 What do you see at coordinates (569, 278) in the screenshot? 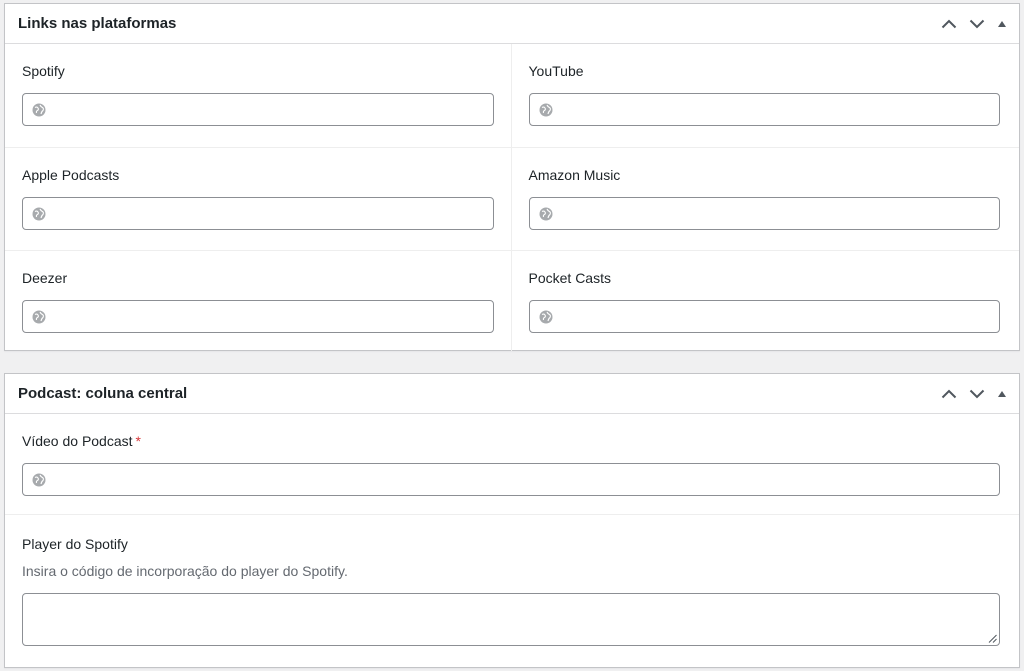
I see `field-label: Pocket Casts` at bounding box center [569, 278].